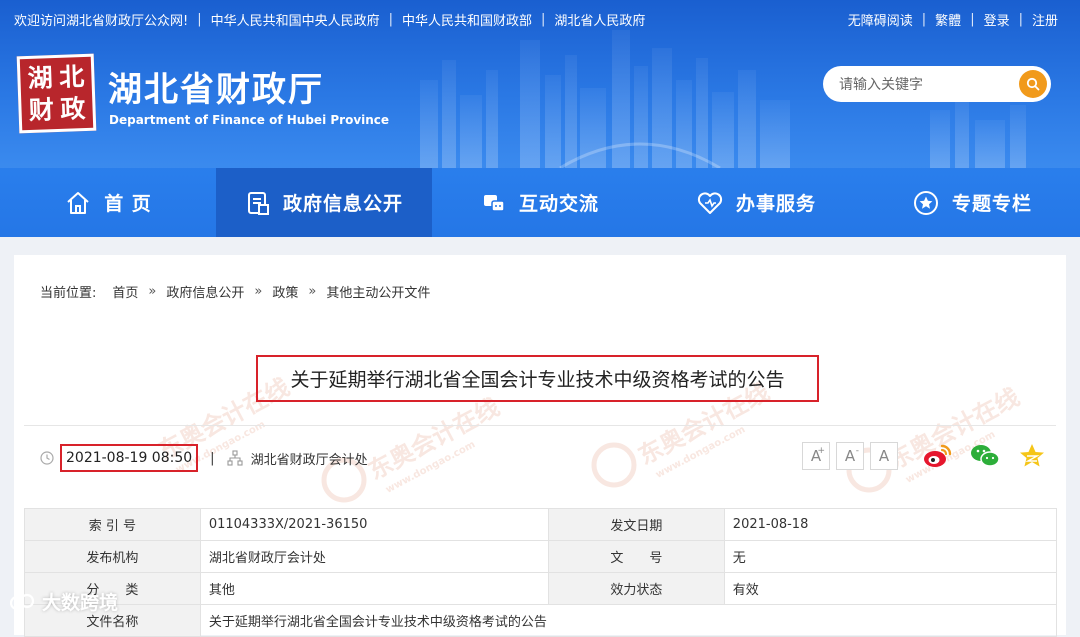 The height and width of the screenshot is (637, 1080). Describe the element at coordinates (991, 204) in the screenshot. I see `nav-label: 专题专栏` at that location.